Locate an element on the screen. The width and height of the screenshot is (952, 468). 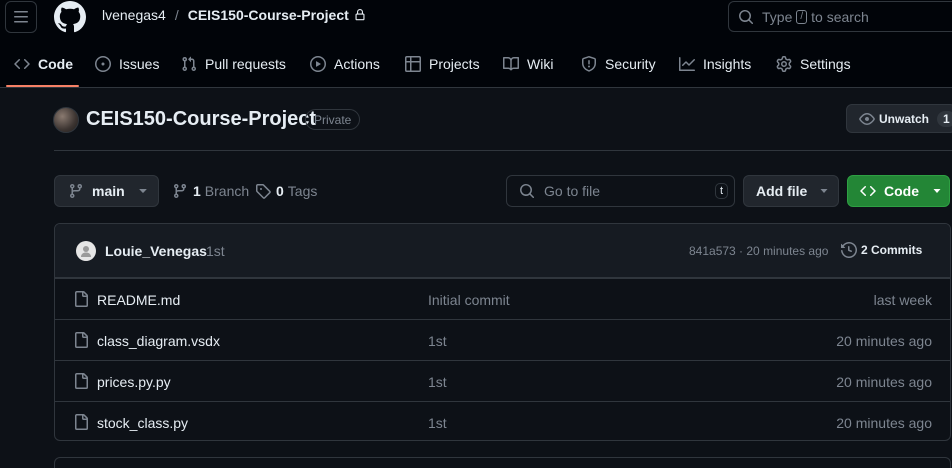
github-logo-icon is located at coordinates (70, 17).